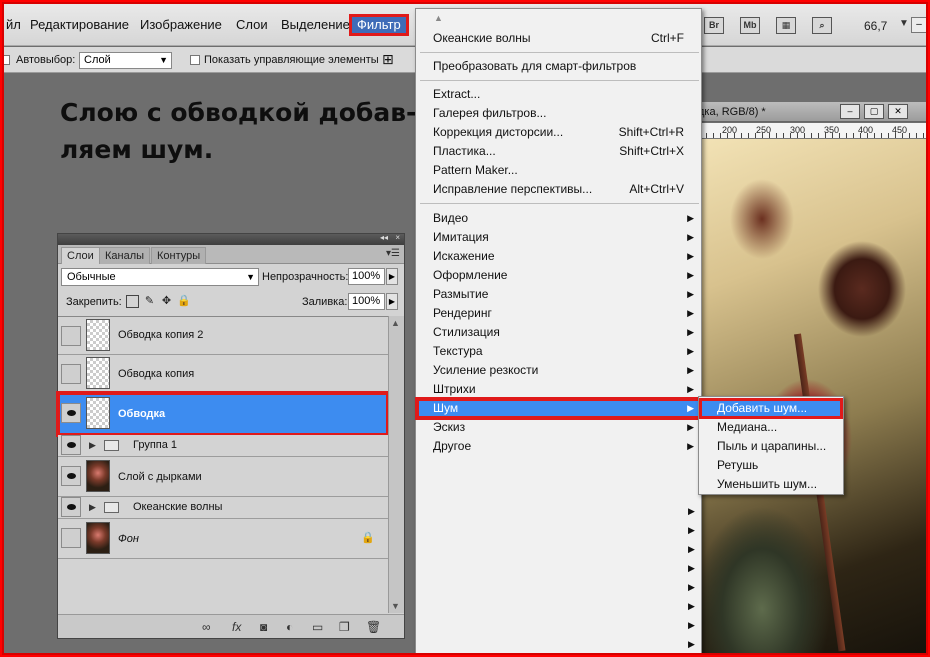 The image size is (930, 657). I want to click on fx-icon: fx, so click(236, 627).